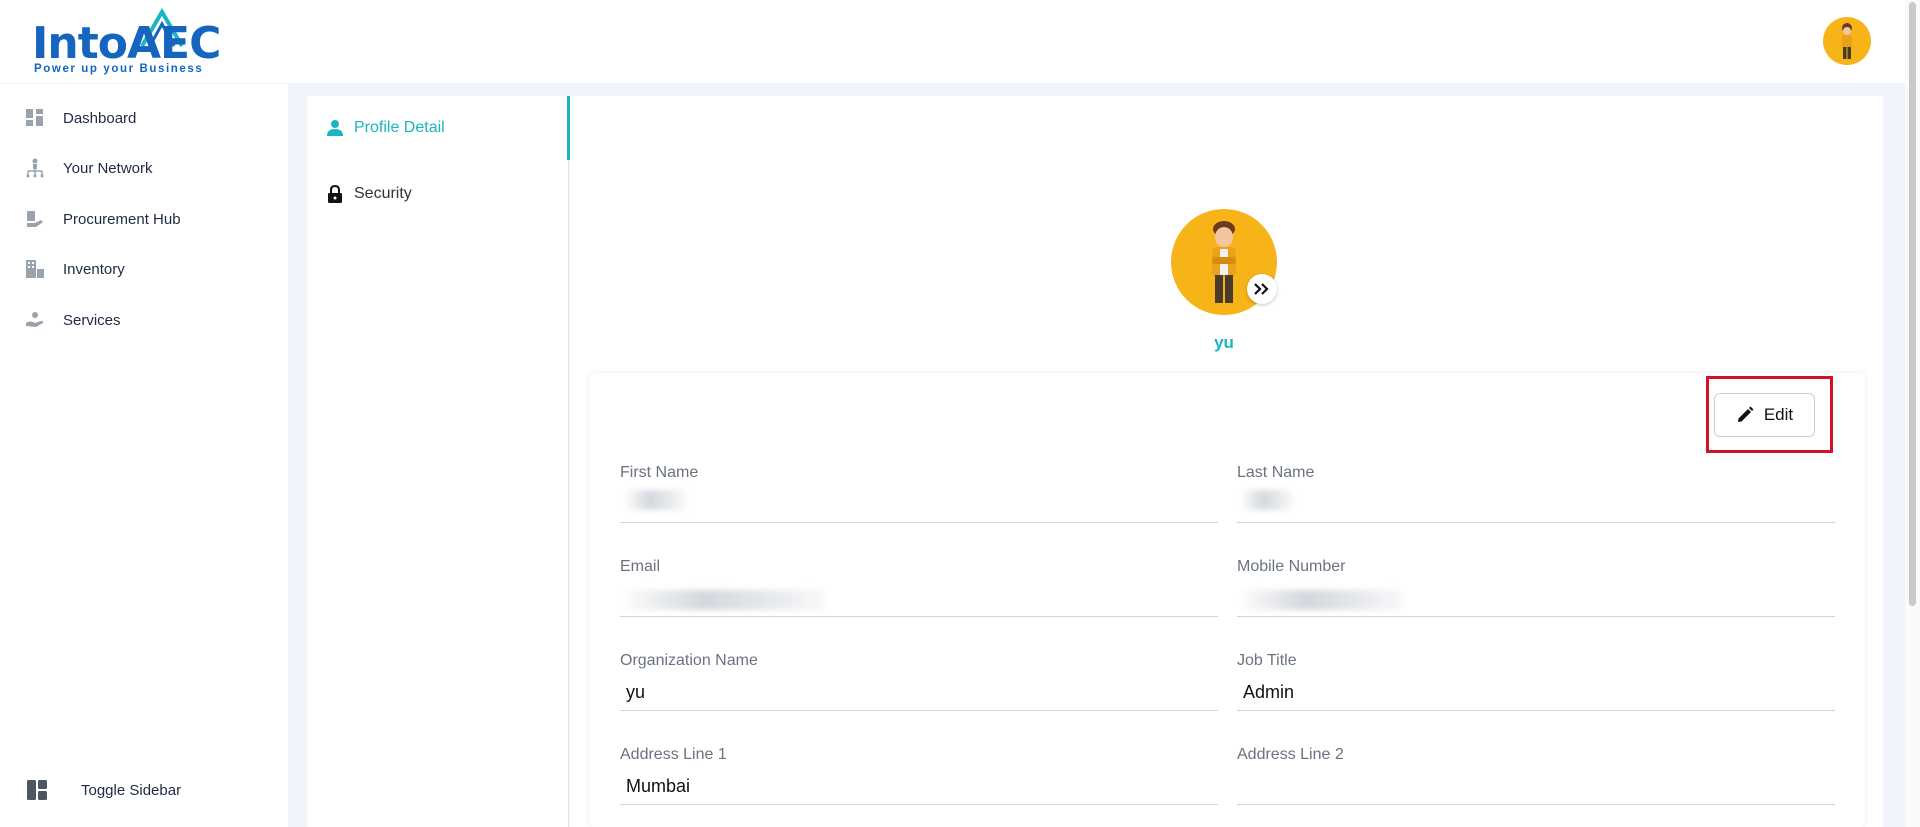 This screenshot has height=827, width=1920. Describe the element at coordinates (144, 320) in the screenshot. I see `sidebar-item-services: Services` at that location.